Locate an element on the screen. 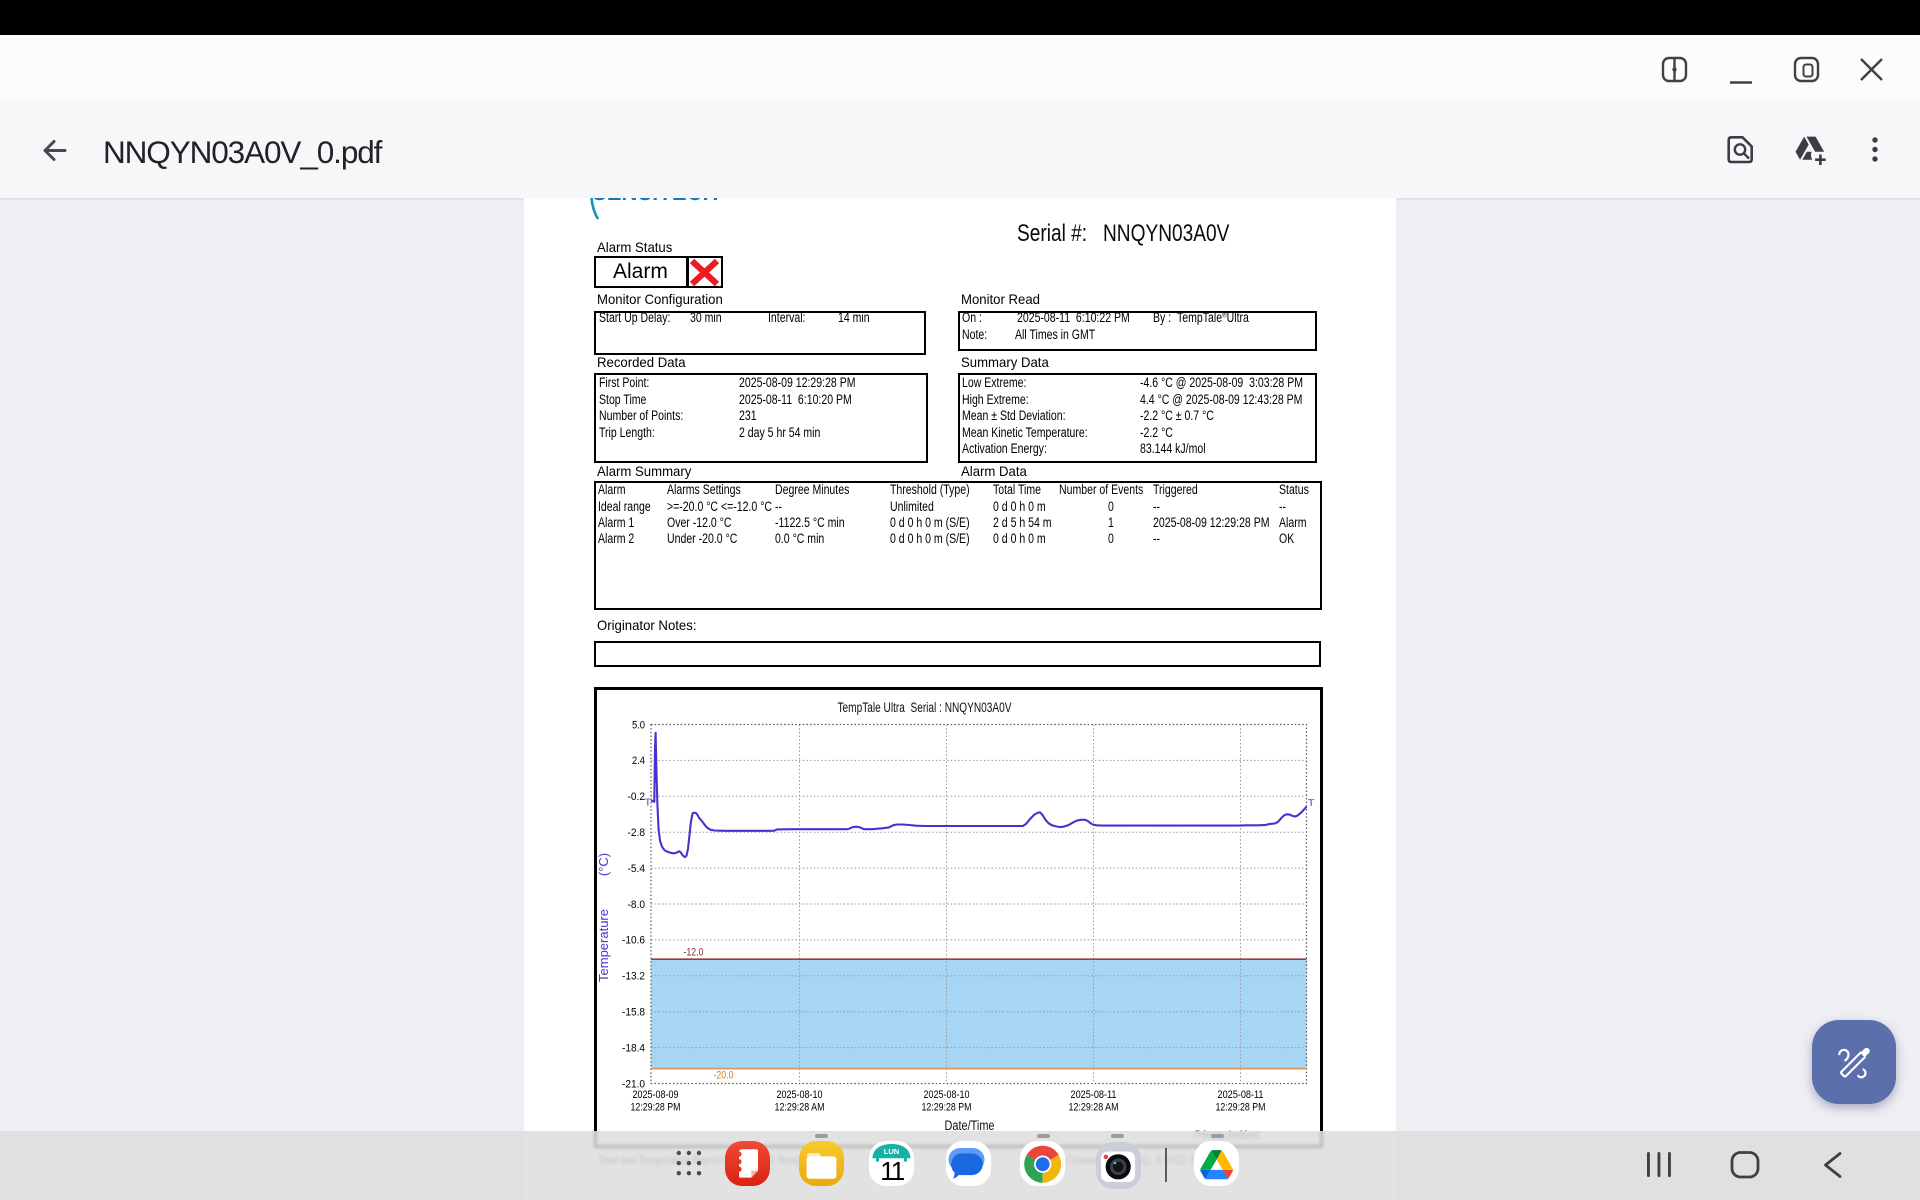  svg-text: -5.4 is located at coordinates (636, 868).